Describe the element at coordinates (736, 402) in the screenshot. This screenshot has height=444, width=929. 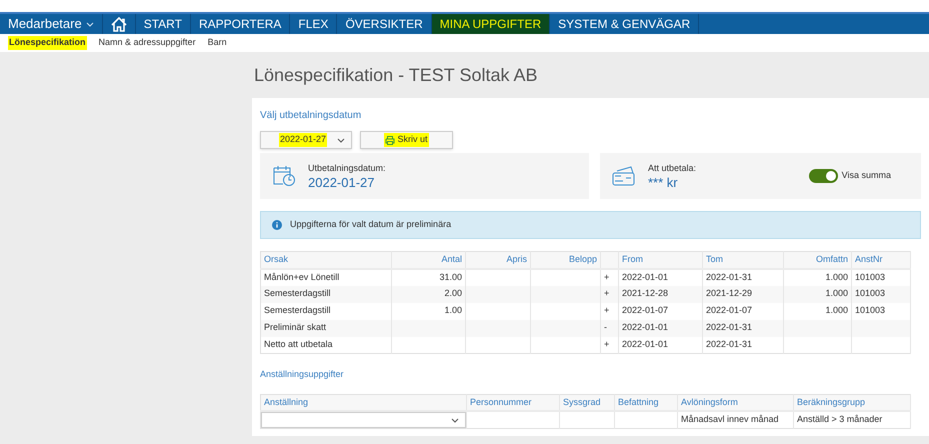
I see `column-header: Avlöningsform` at that location.